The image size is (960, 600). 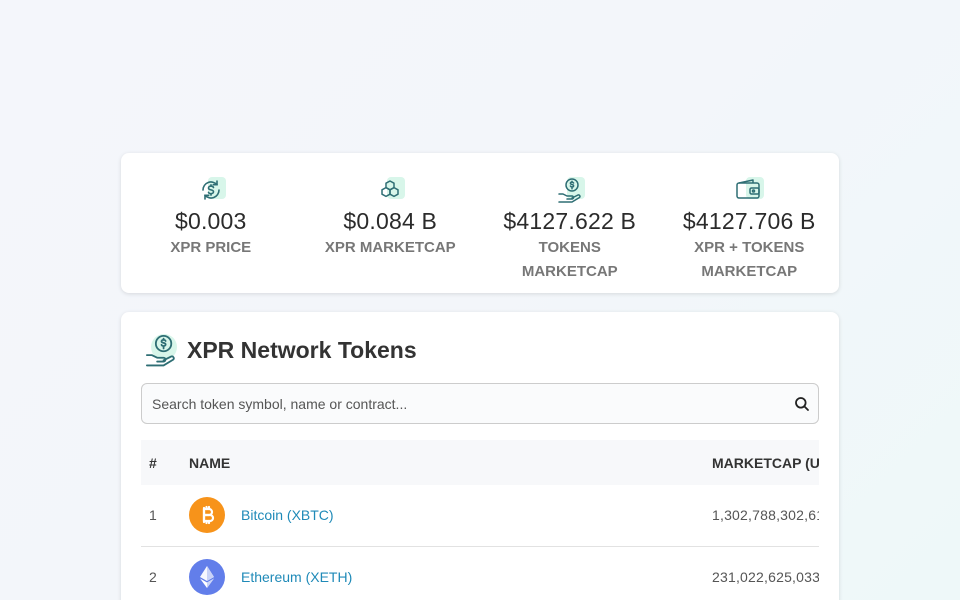 I want to click on table-row: 1 Bitcoin (XBTC) 1,302,788,302,6, so click(x=480, y=516).